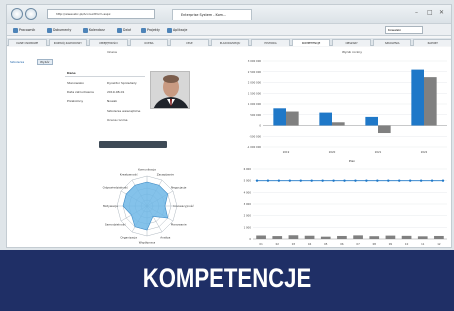  I want to click on y-tick-label: 2 500 000, so click(255, 72).